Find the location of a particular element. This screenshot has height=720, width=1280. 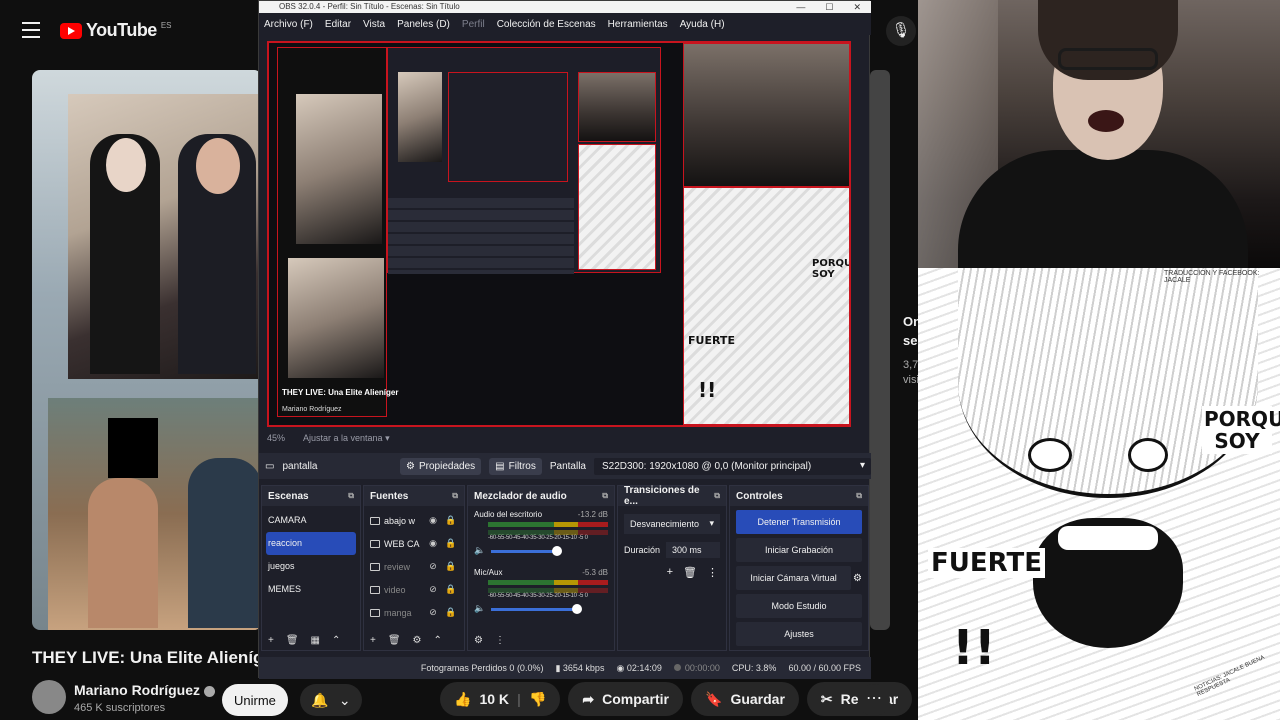

microphone-icon: 🎙 is located at coordinates (901, 31).